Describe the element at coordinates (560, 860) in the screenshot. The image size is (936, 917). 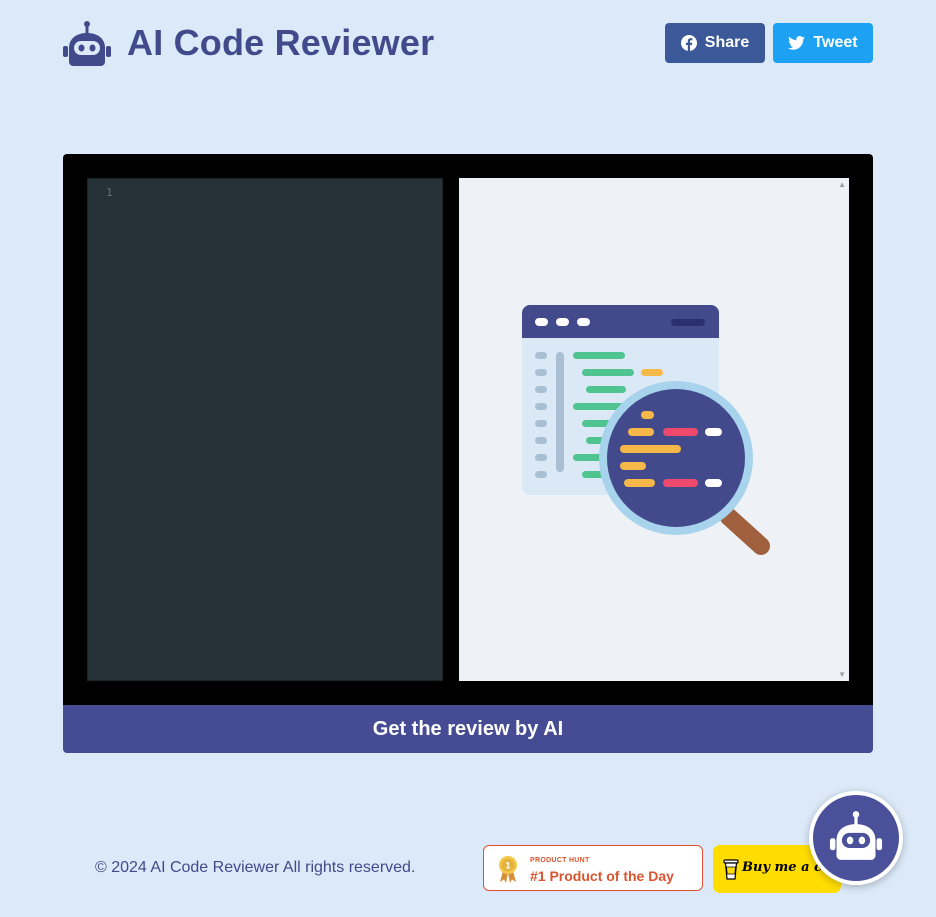
I see `product-hunt-kicker: PRODUCT HUNT` at that location.